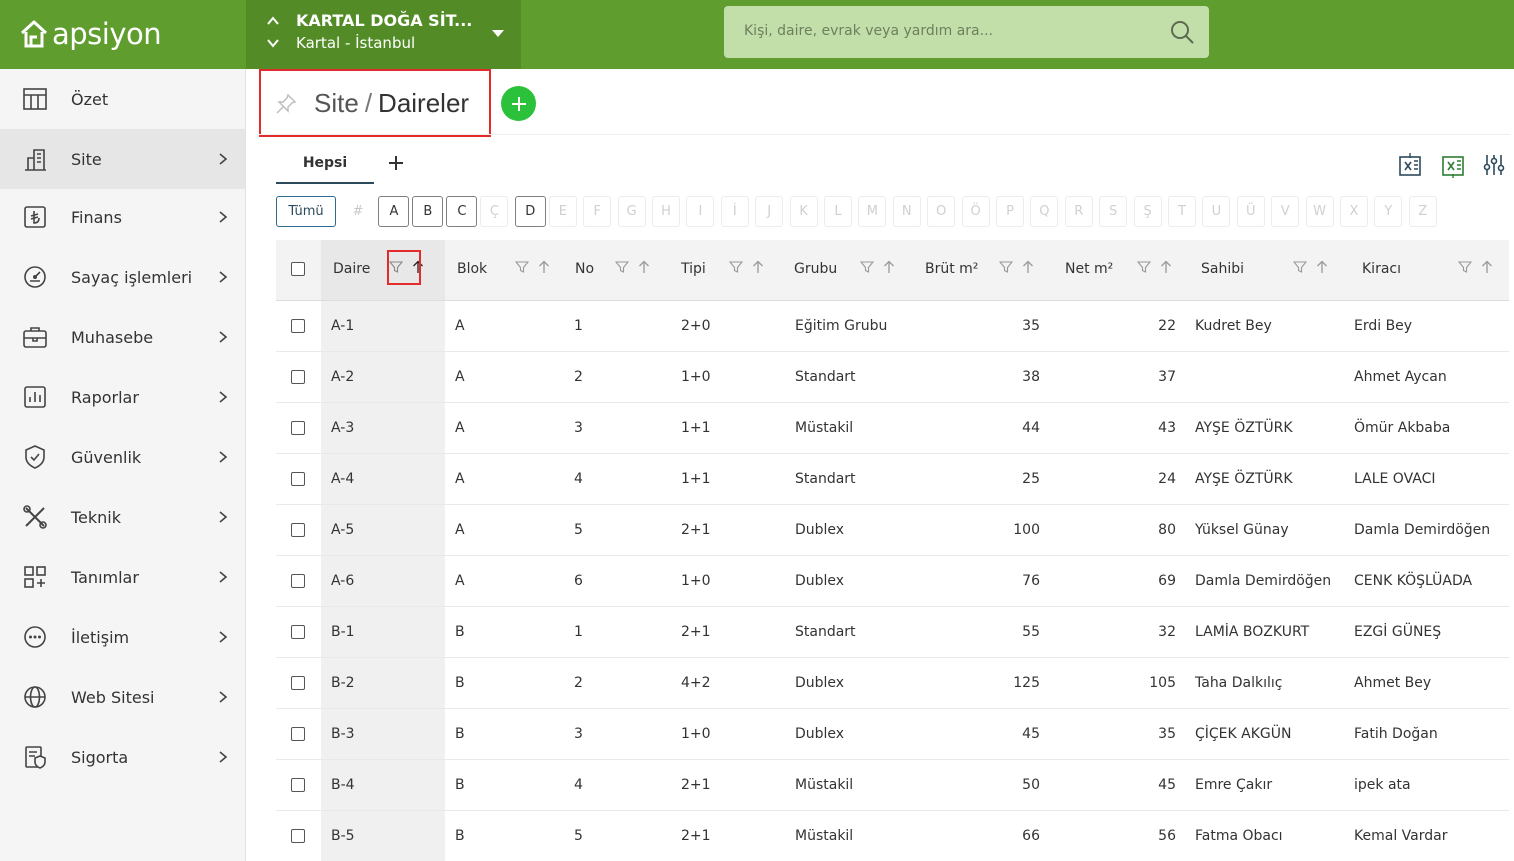  Describe the element at coordinates (530, 211) in the screenshot. I see `letter-filter-item: D` at that location.